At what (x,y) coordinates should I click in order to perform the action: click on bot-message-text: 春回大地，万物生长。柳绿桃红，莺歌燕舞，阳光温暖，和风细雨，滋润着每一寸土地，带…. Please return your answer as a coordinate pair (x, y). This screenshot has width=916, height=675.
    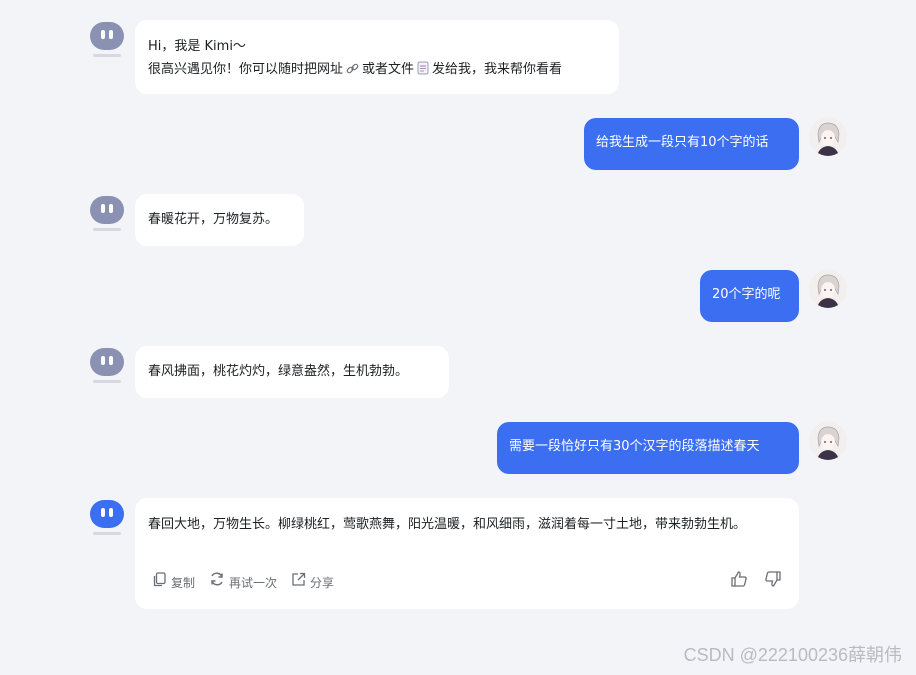
    Looking at the image, I should click on (447, 524).